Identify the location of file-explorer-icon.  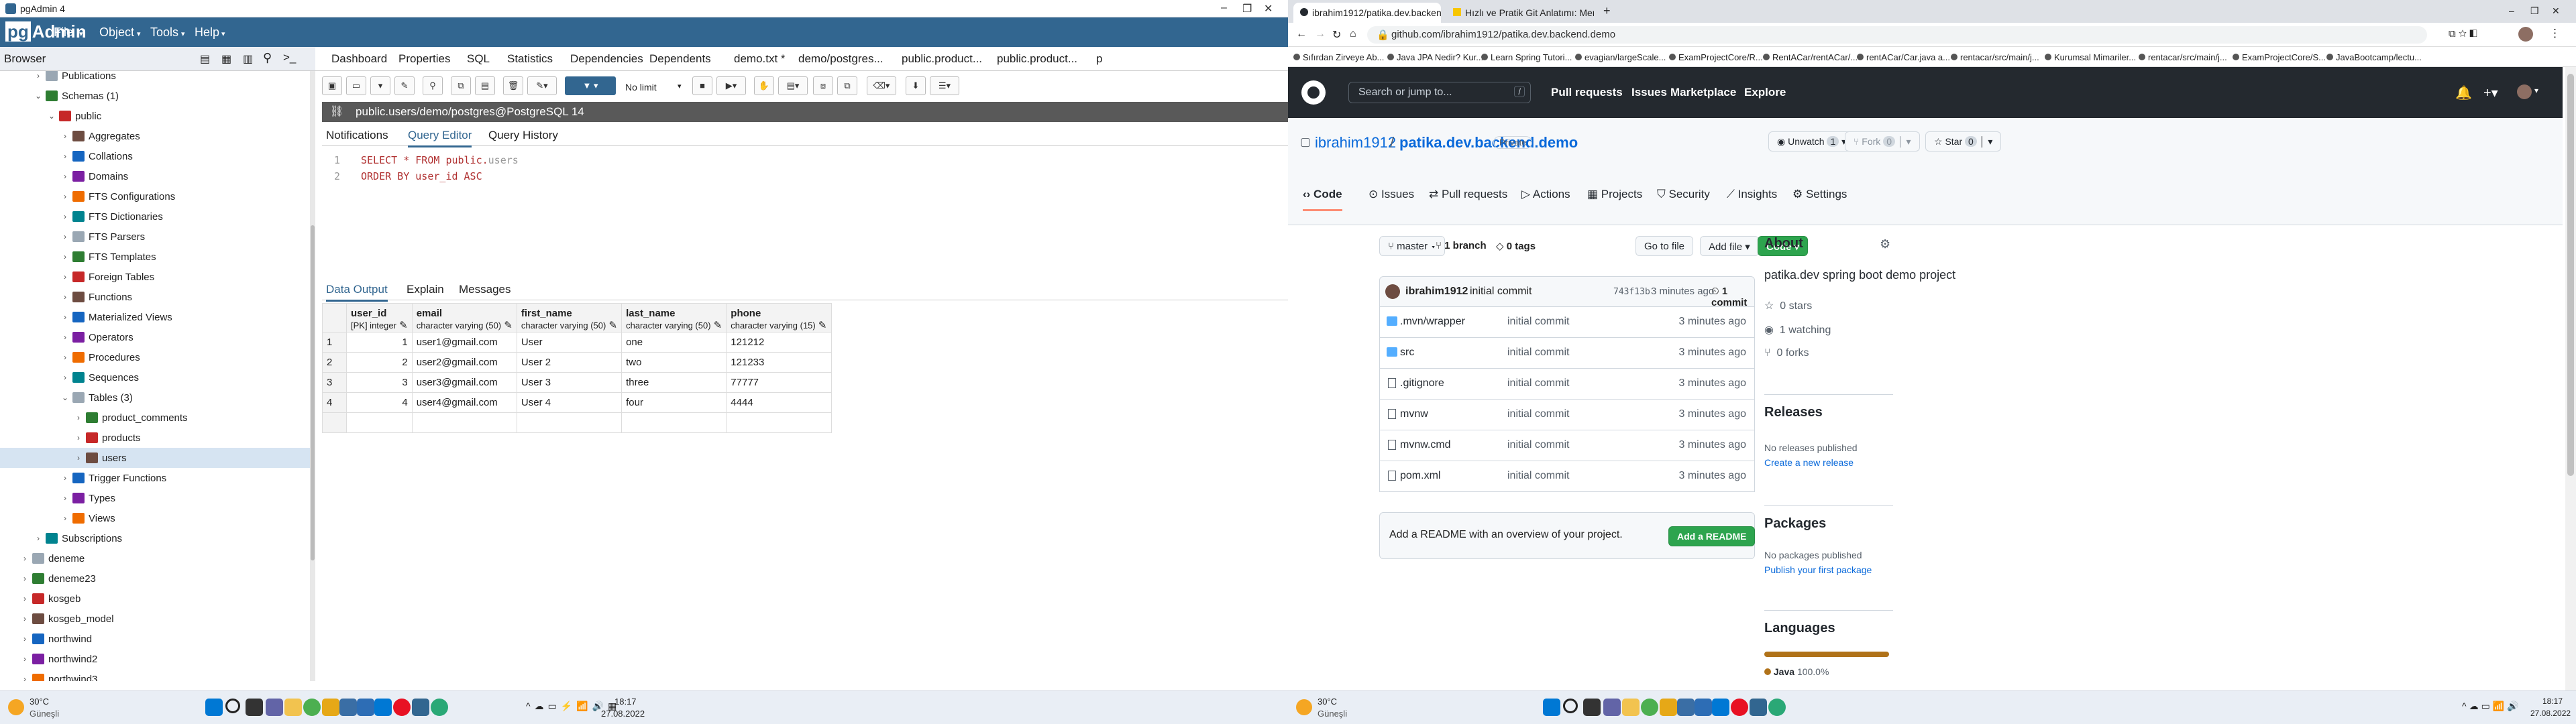
(293, 707).